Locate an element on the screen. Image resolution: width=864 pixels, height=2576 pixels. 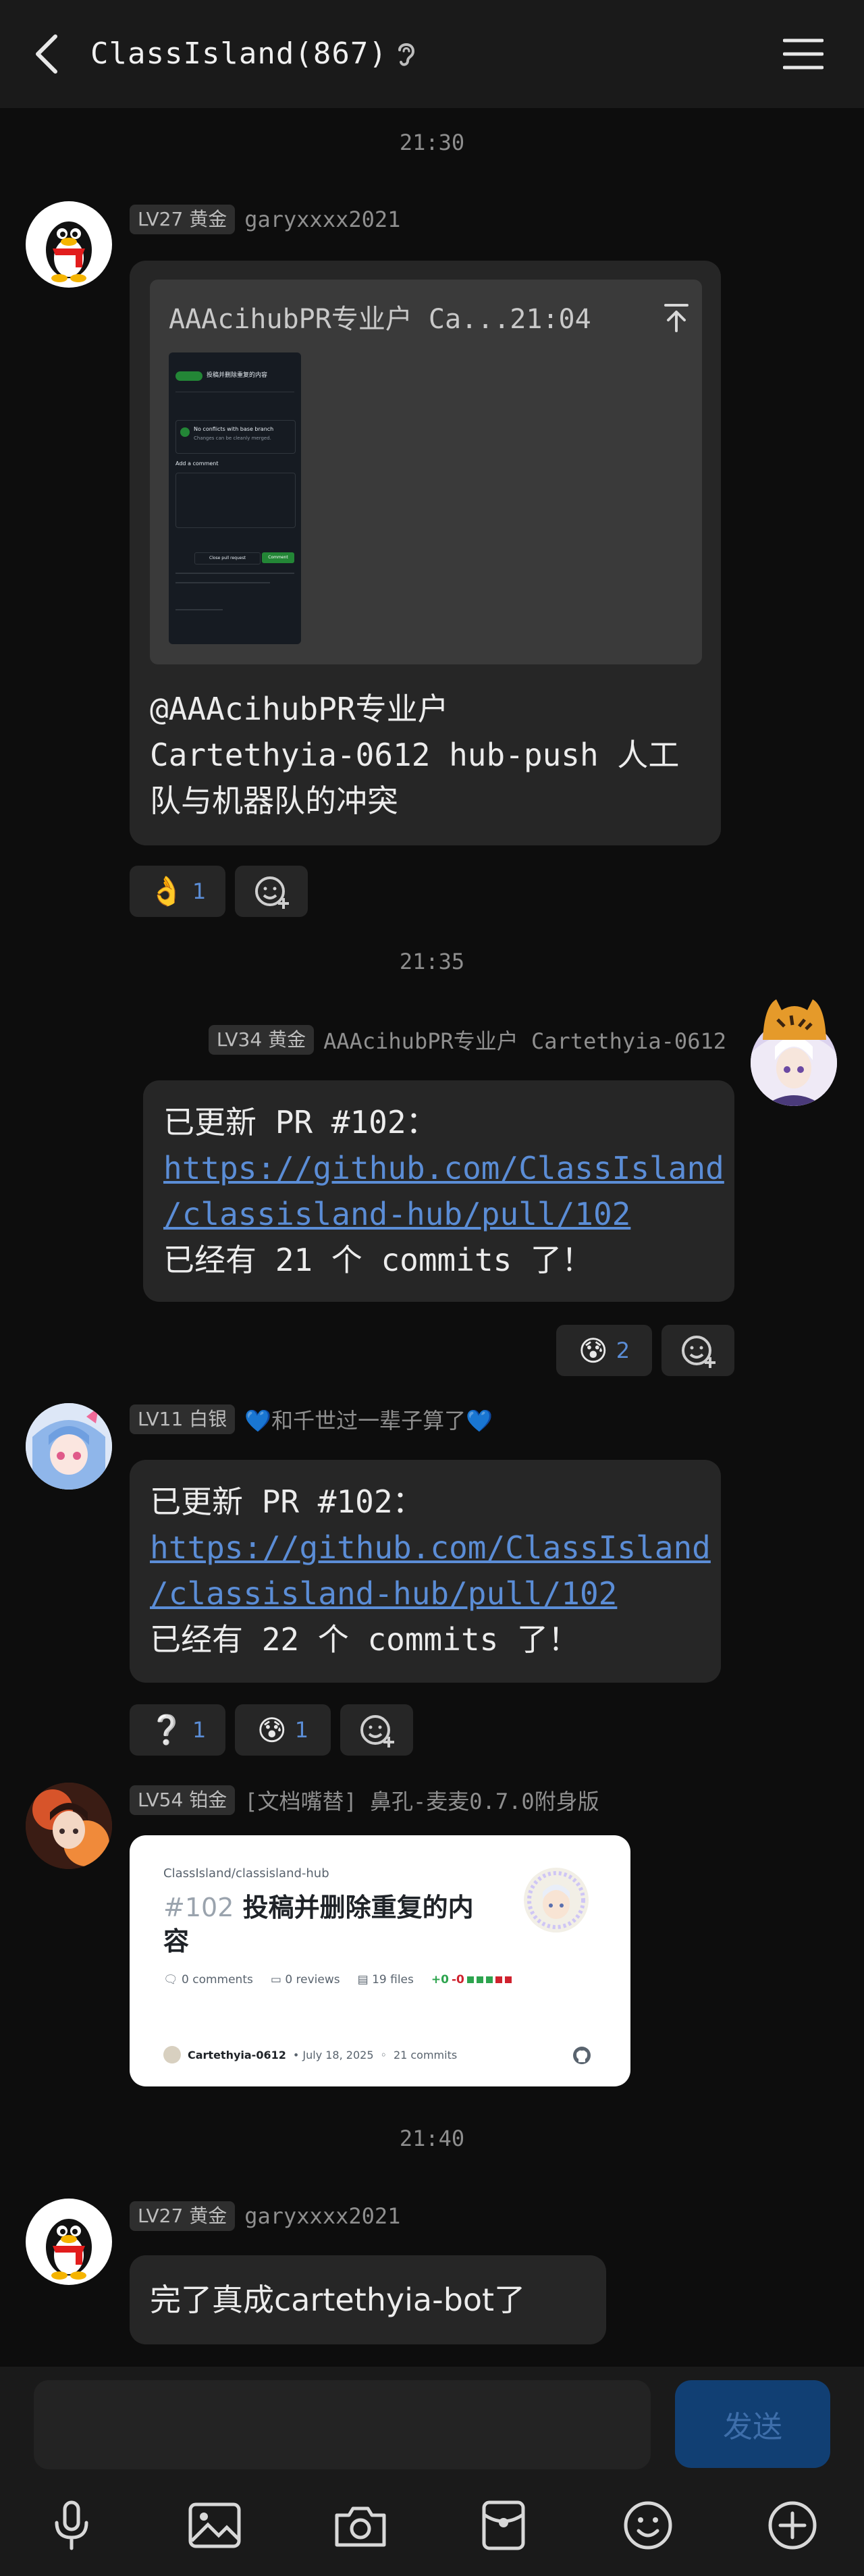
jump-to-top-icon is located at coordinates (676, 317).